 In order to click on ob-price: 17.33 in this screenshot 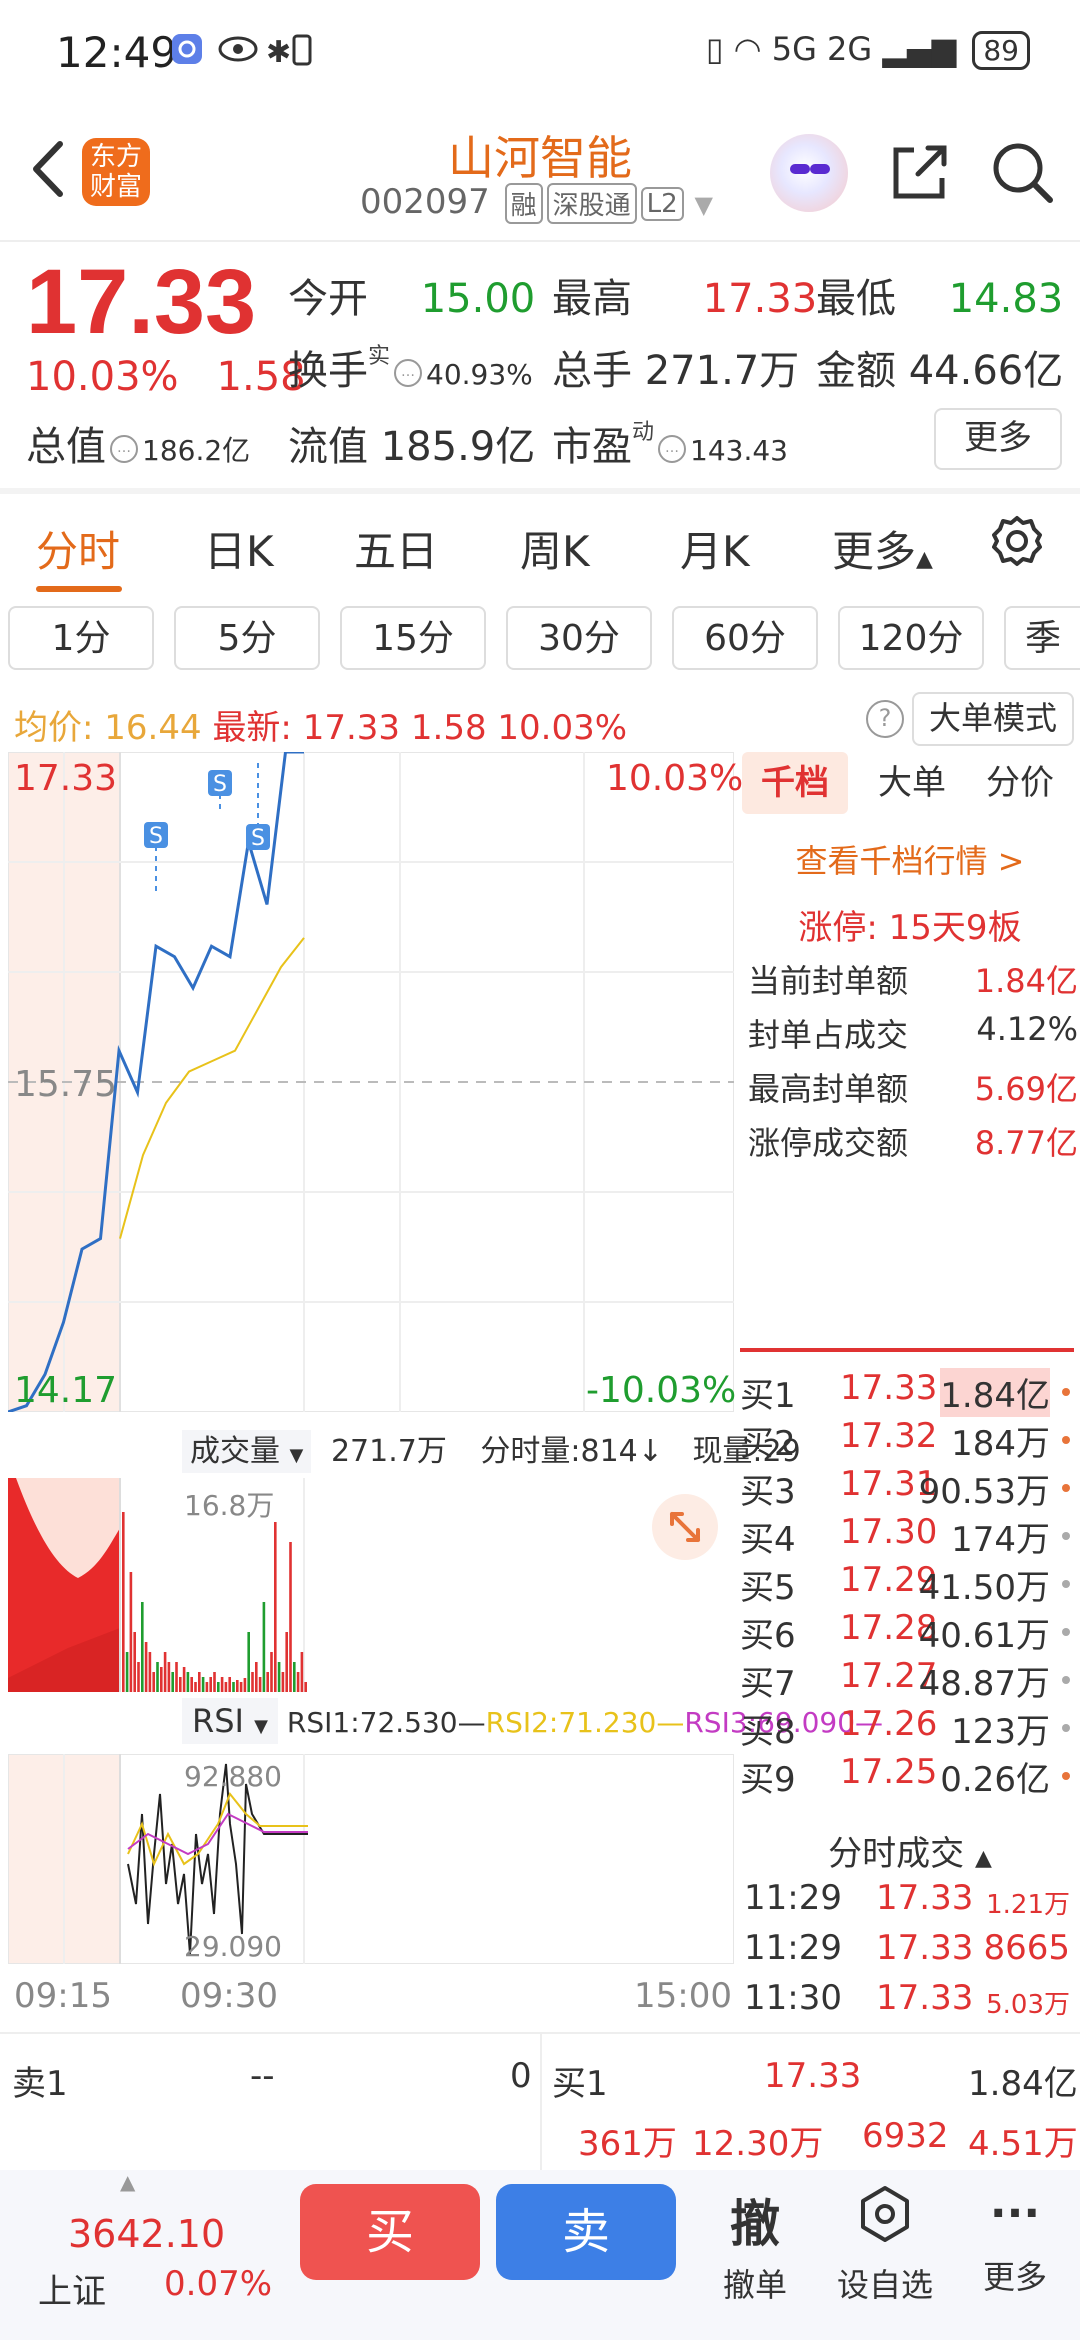, I will do `click(889, 1388)`.